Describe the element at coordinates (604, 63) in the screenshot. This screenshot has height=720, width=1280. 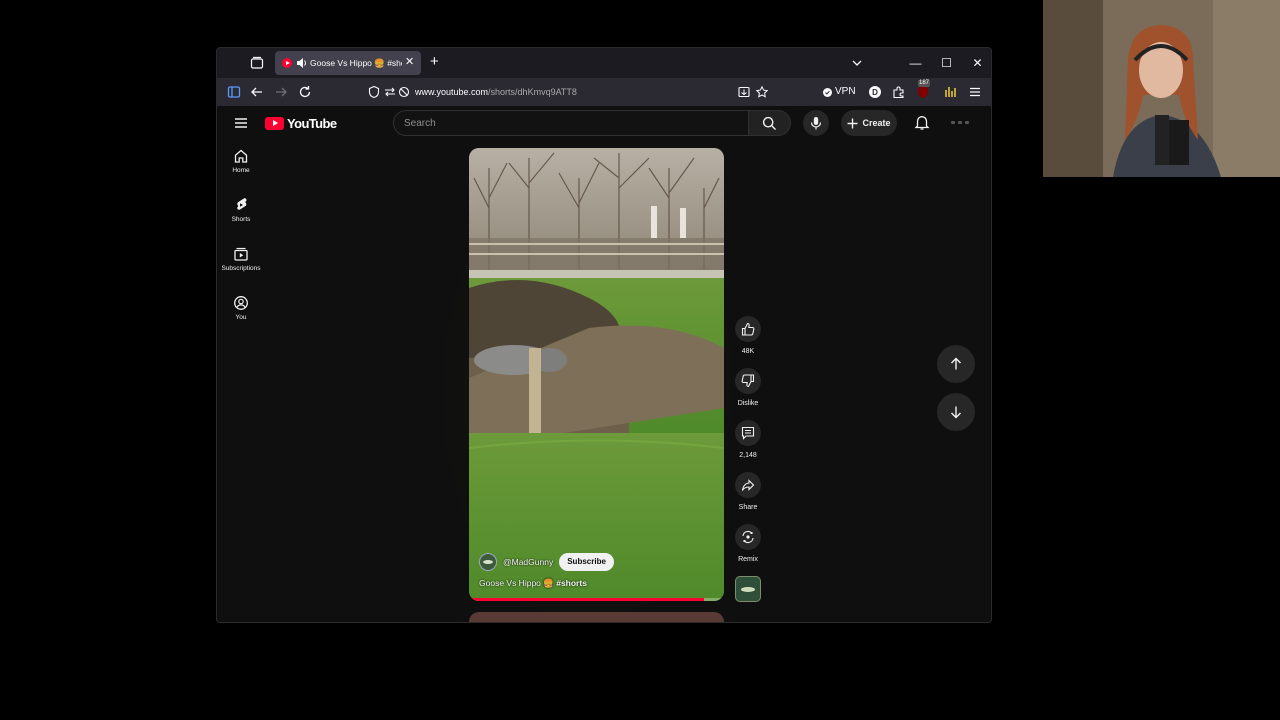
I see `tab-strip: Goose Vs Hippo 🍔 #shorts ✕ + — ☐ ✕` at that location.